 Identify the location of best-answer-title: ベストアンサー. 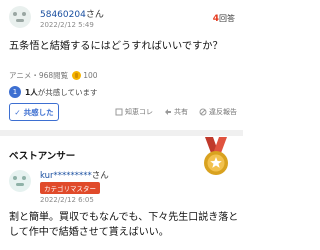
(42, 156).